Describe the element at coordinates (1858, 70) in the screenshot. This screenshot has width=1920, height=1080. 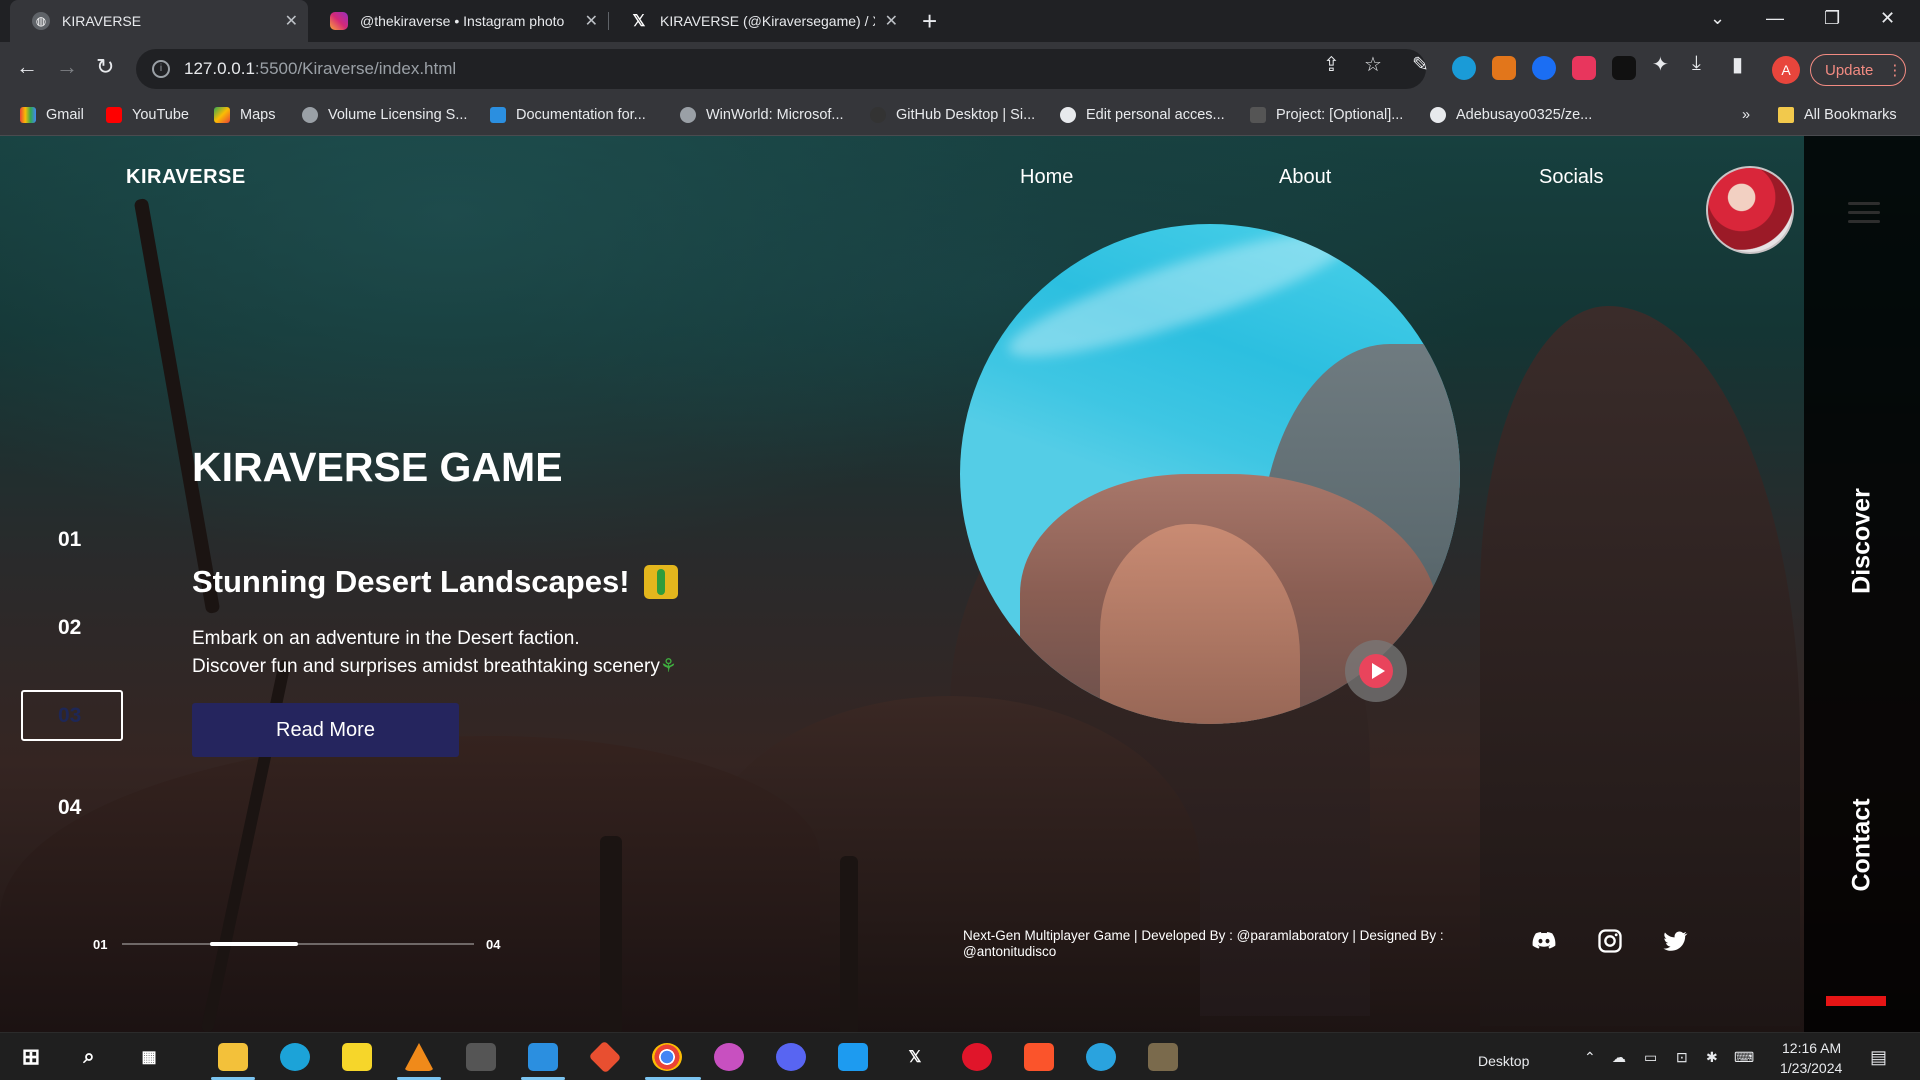
I see `update-button: Update ⋮` at that location.